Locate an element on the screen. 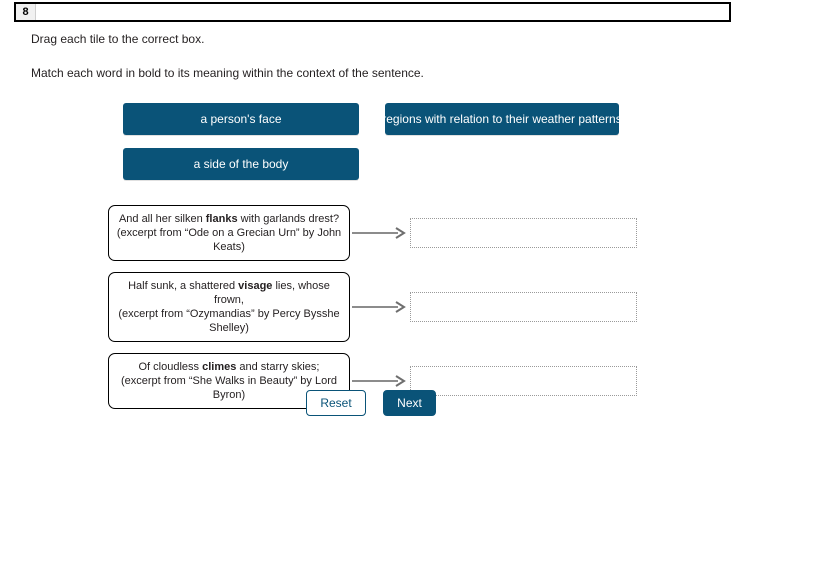 The image size is (816, 581). sentence-post-2: and starry skies; is located at coordinates (278, 367).